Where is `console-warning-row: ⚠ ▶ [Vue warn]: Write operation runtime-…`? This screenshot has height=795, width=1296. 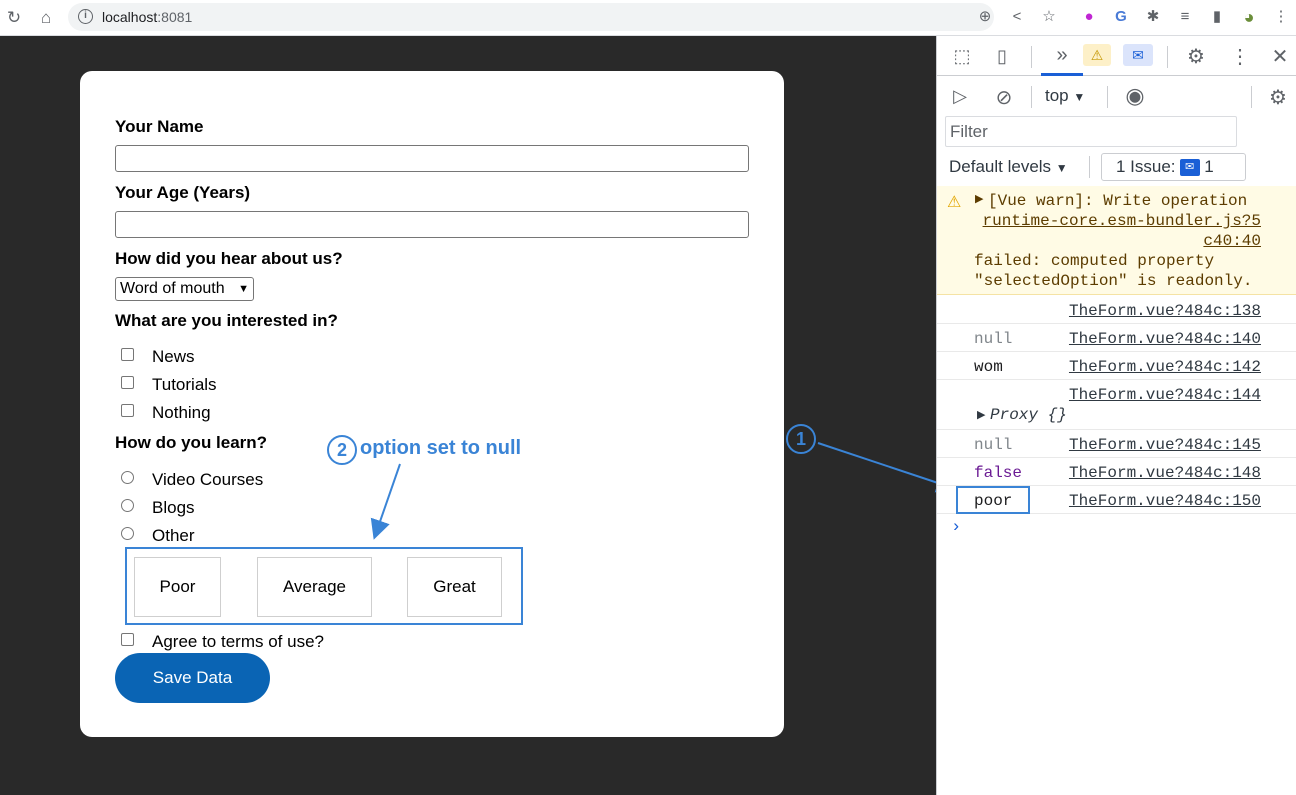 console-warning-row: ⚠ ▶ [Vue warn]: Write operation runtime-… is located at coordinates (1116, 240).